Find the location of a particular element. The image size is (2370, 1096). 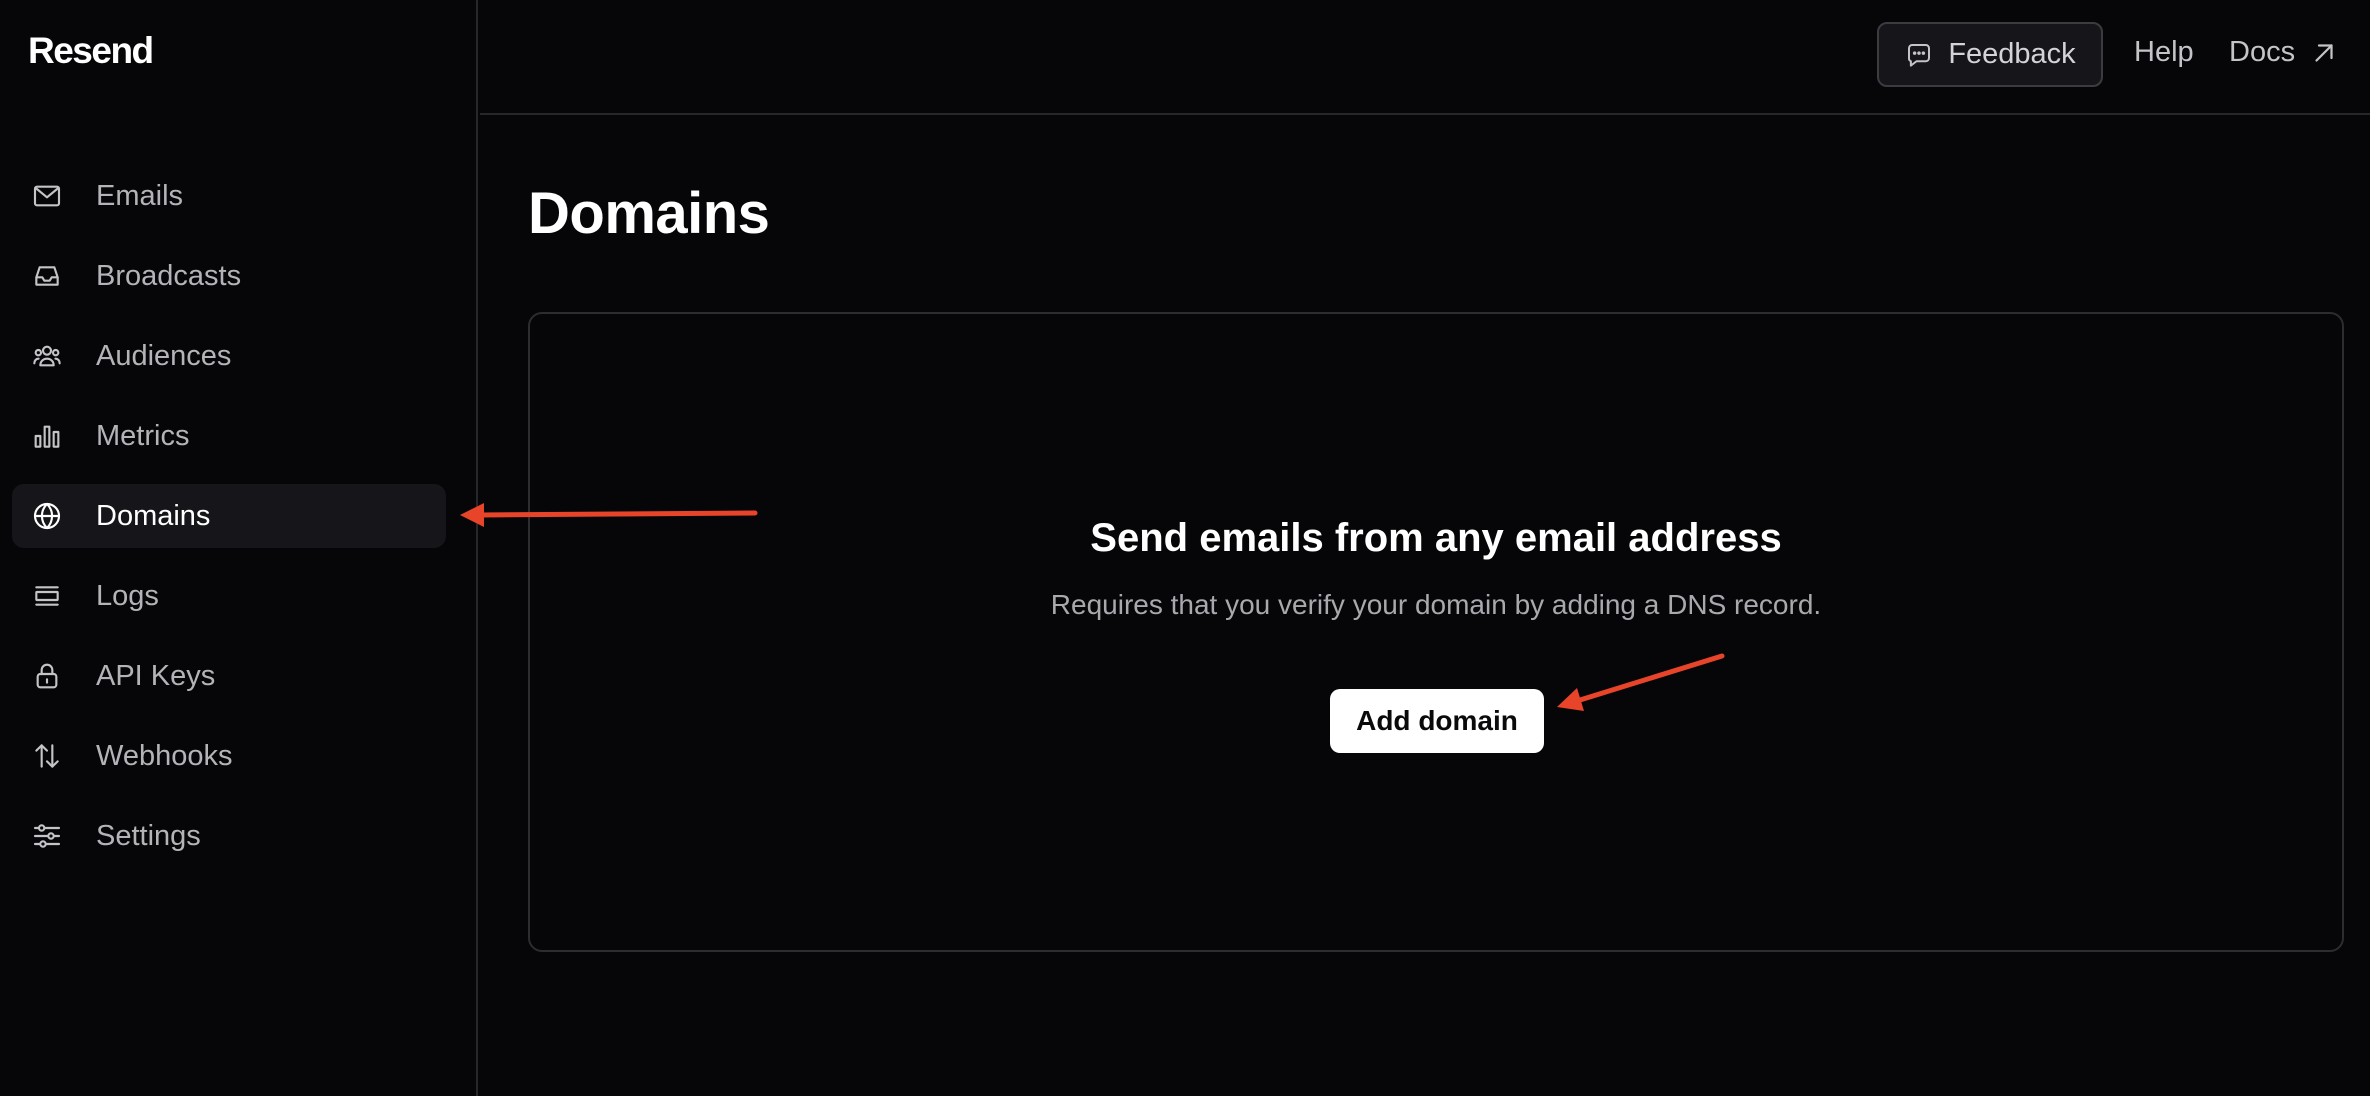

sidebar-item-label: Broadcasts is located at coordinates (169, 275).